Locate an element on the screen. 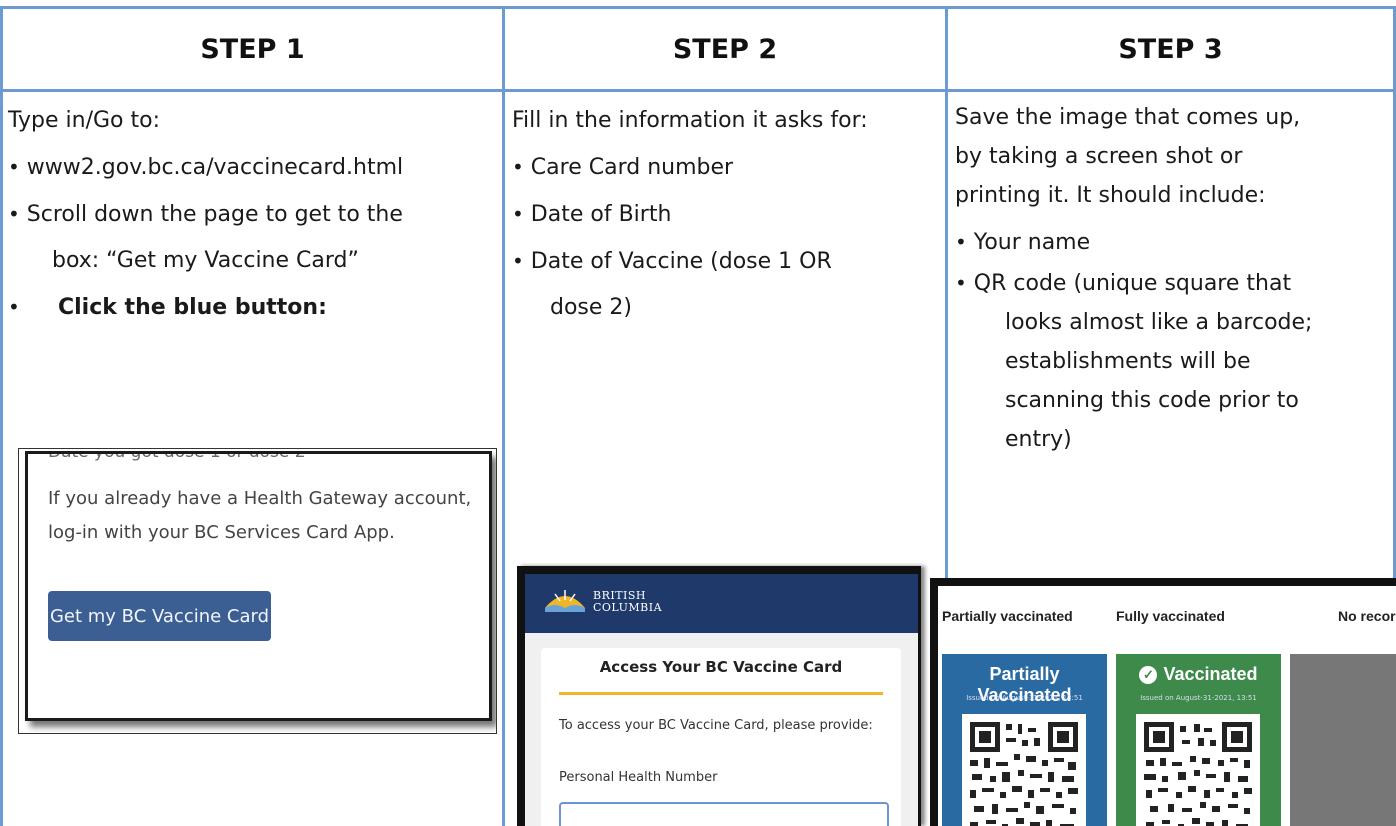  no-record-card is located at coordinates (1343, 740).